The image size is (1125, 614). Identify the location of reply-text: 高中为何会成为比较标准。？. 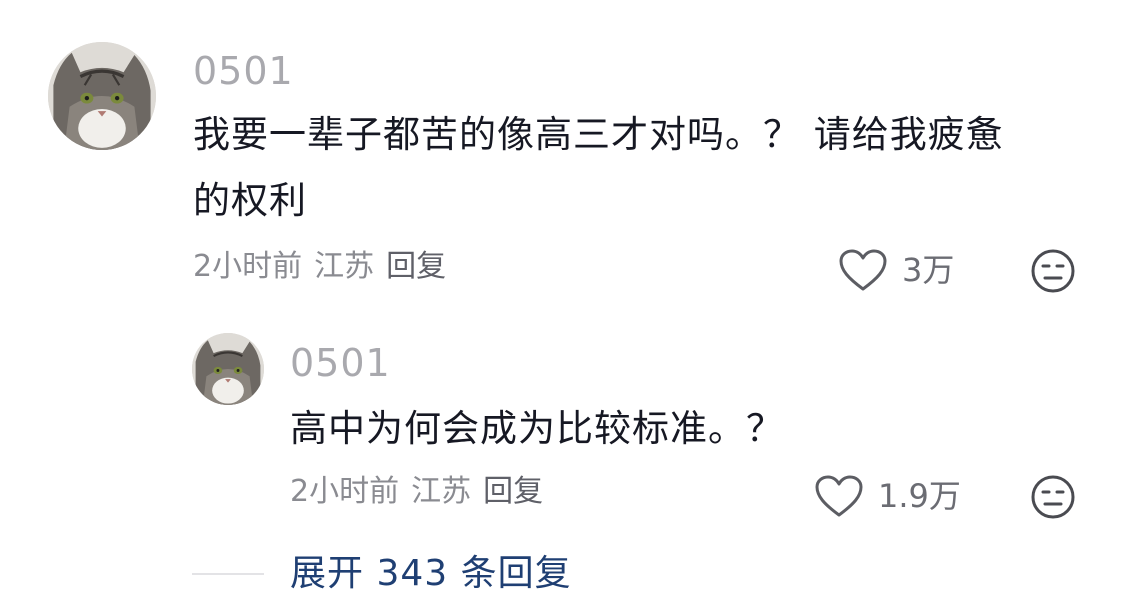
(537, 428).